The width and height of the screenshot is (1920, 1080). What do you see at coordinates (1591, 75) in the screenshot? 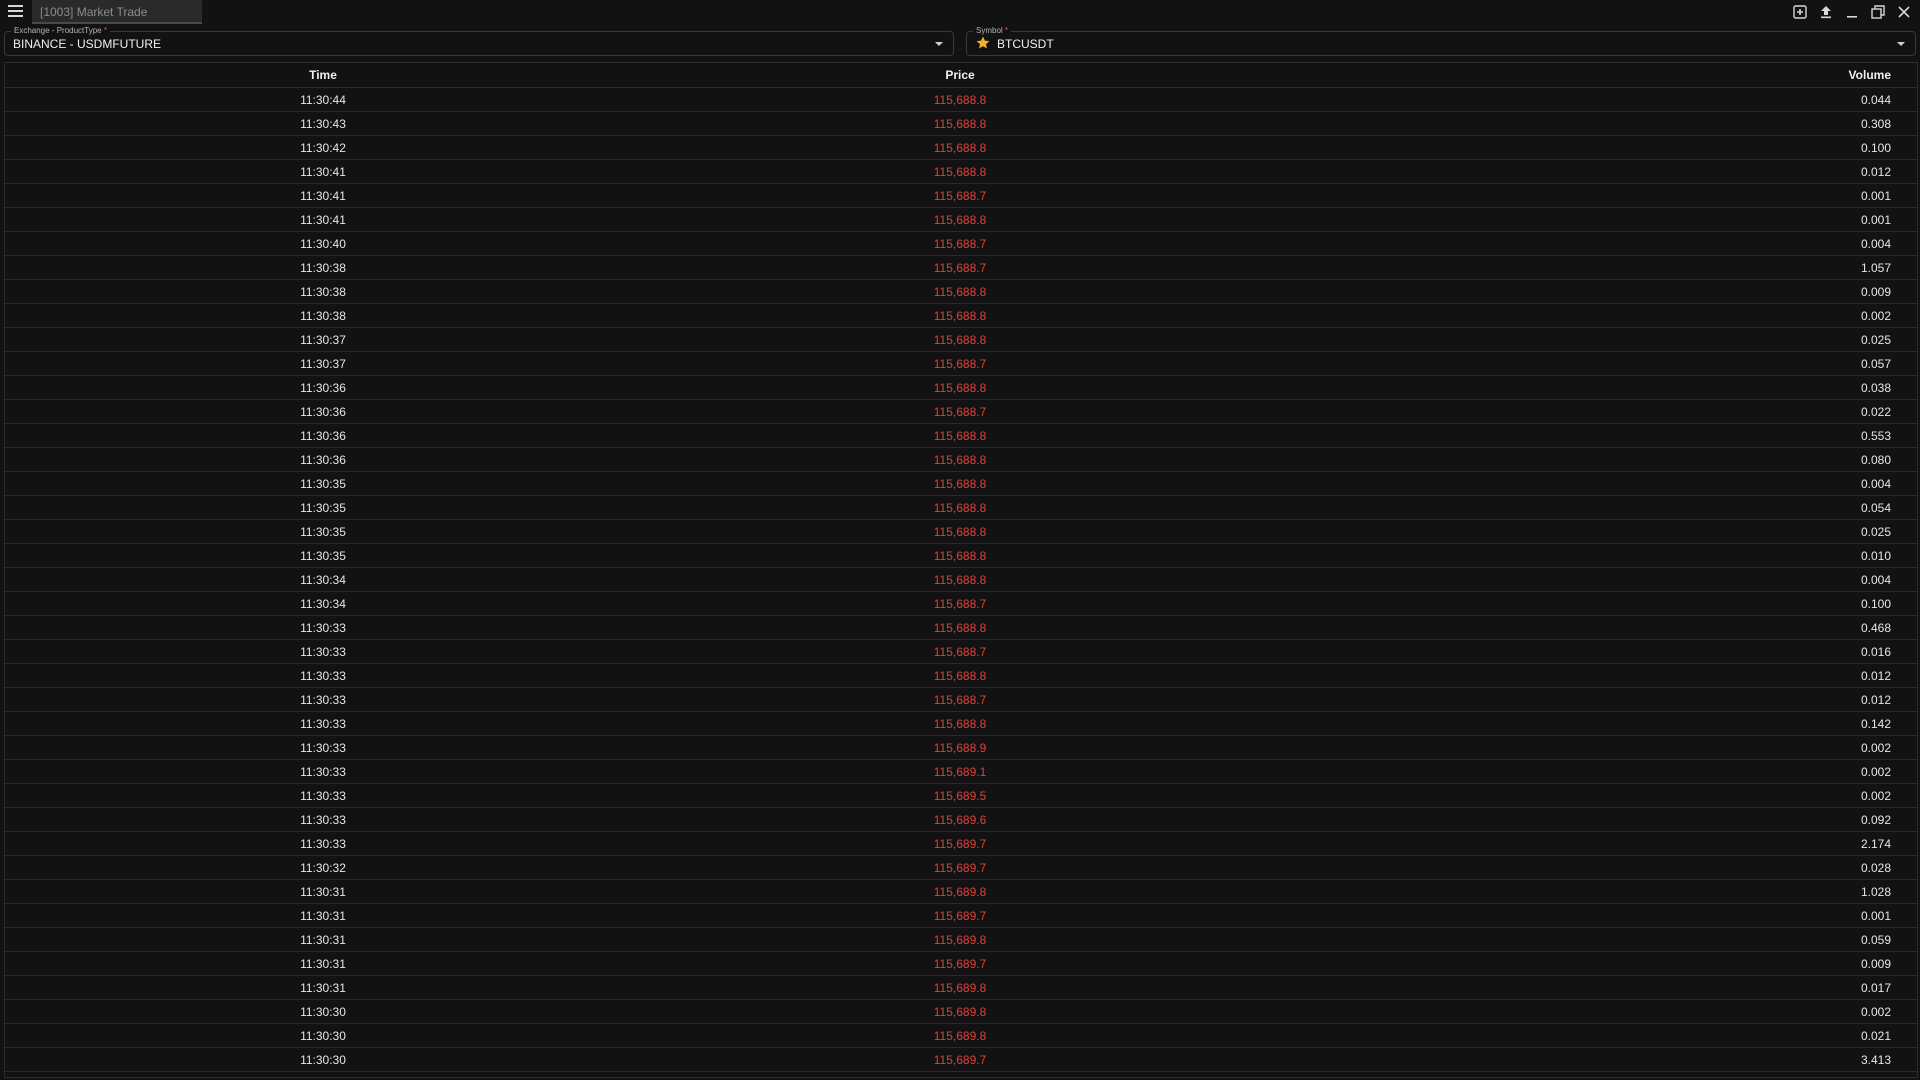
I see `column-header-volume: Volume` at bounding box center [1591, 75].